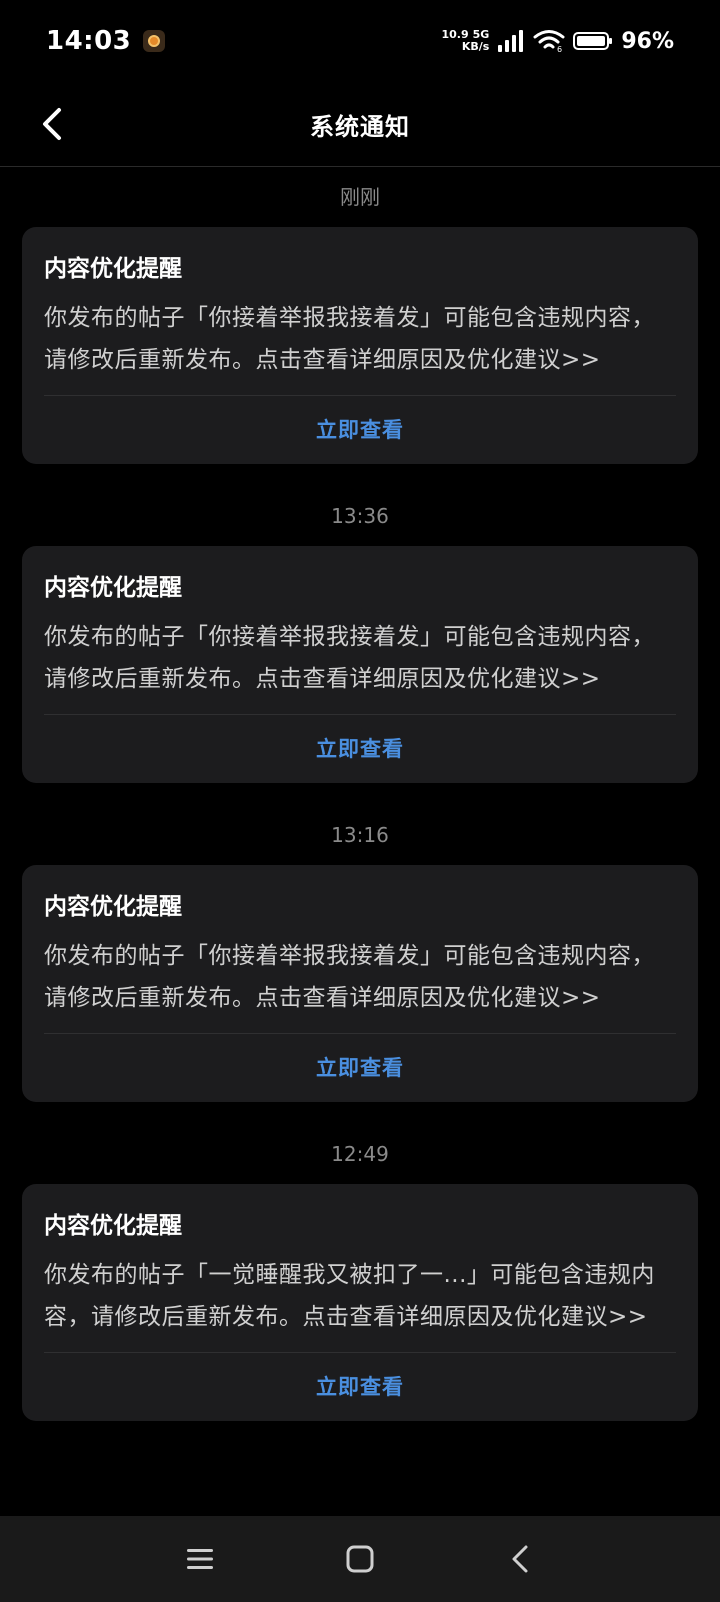  I want to click on network-speed-unit: KB/s, so click(475, 46).